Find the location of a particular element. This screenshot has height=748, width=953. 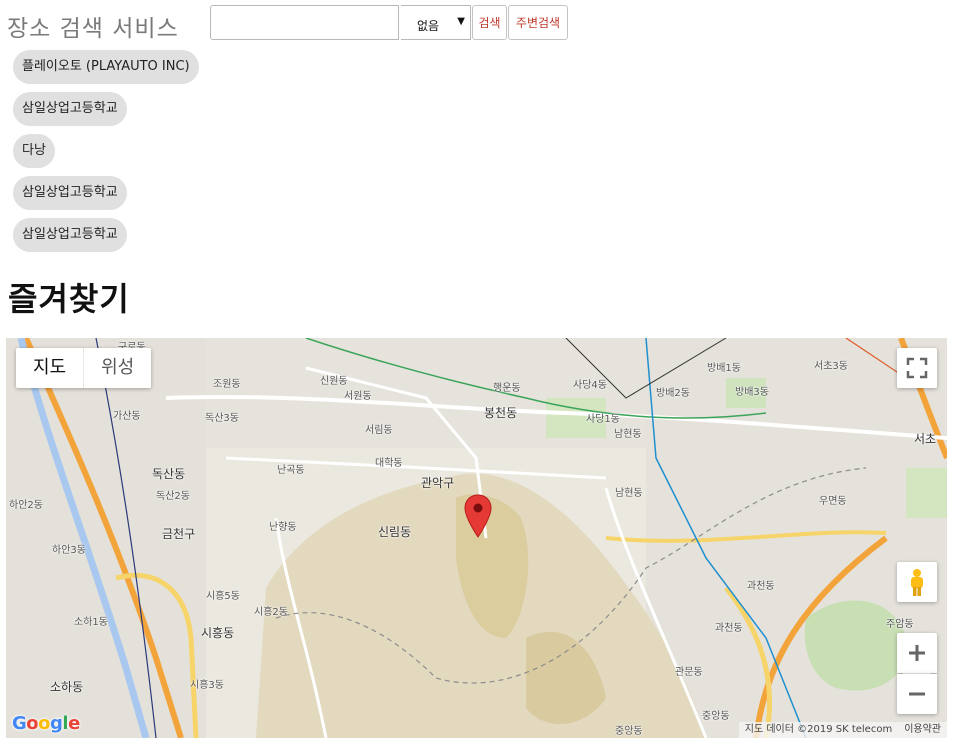

map-place-label: 방배3동 is located at coordinates (752, 392).